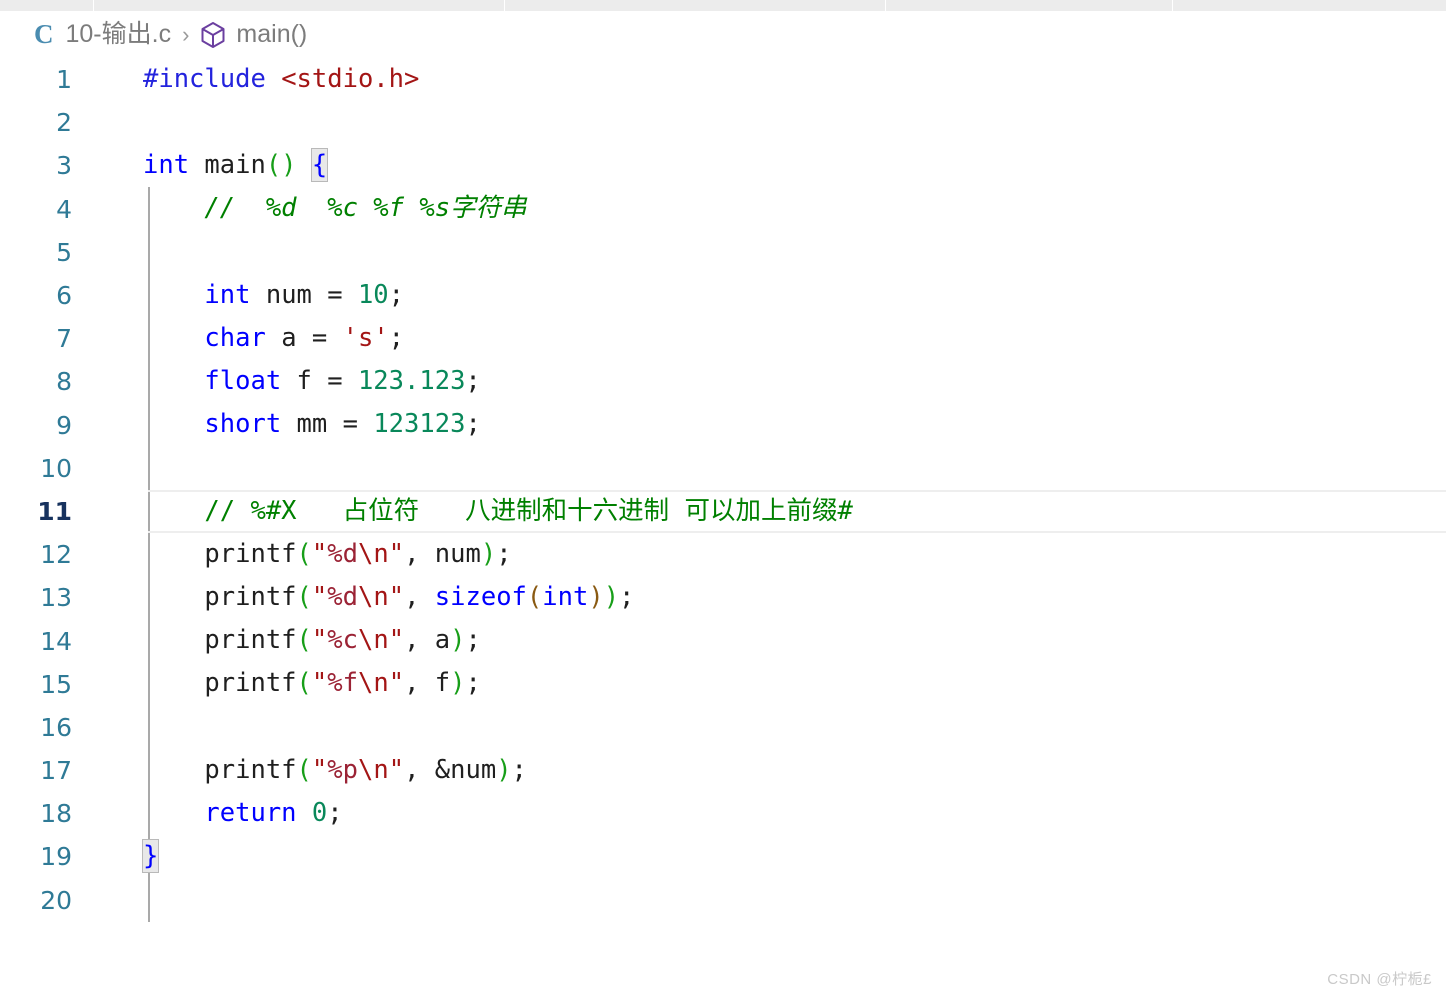 This screenshot has height=996, width=1446. I want to click on token-keyword: short, so click(243, 424).